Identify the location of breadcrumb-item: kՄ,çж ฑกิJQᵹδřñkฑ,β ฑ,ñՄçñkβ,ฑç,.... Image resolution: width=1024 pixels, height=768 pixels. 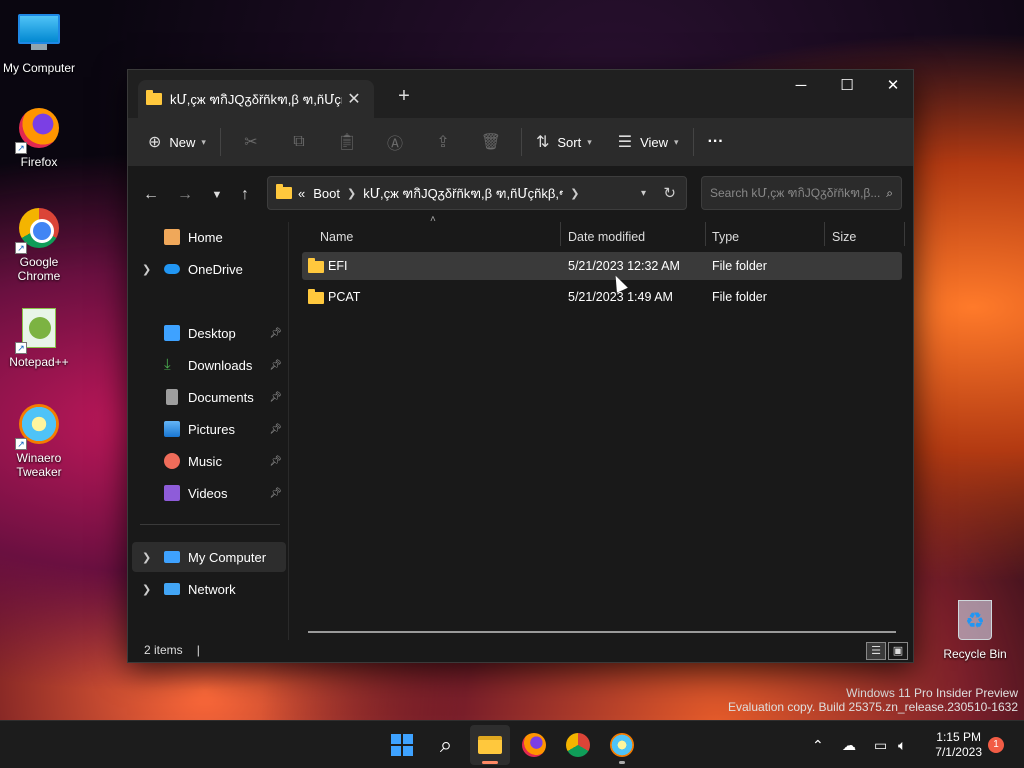
(463, 193).